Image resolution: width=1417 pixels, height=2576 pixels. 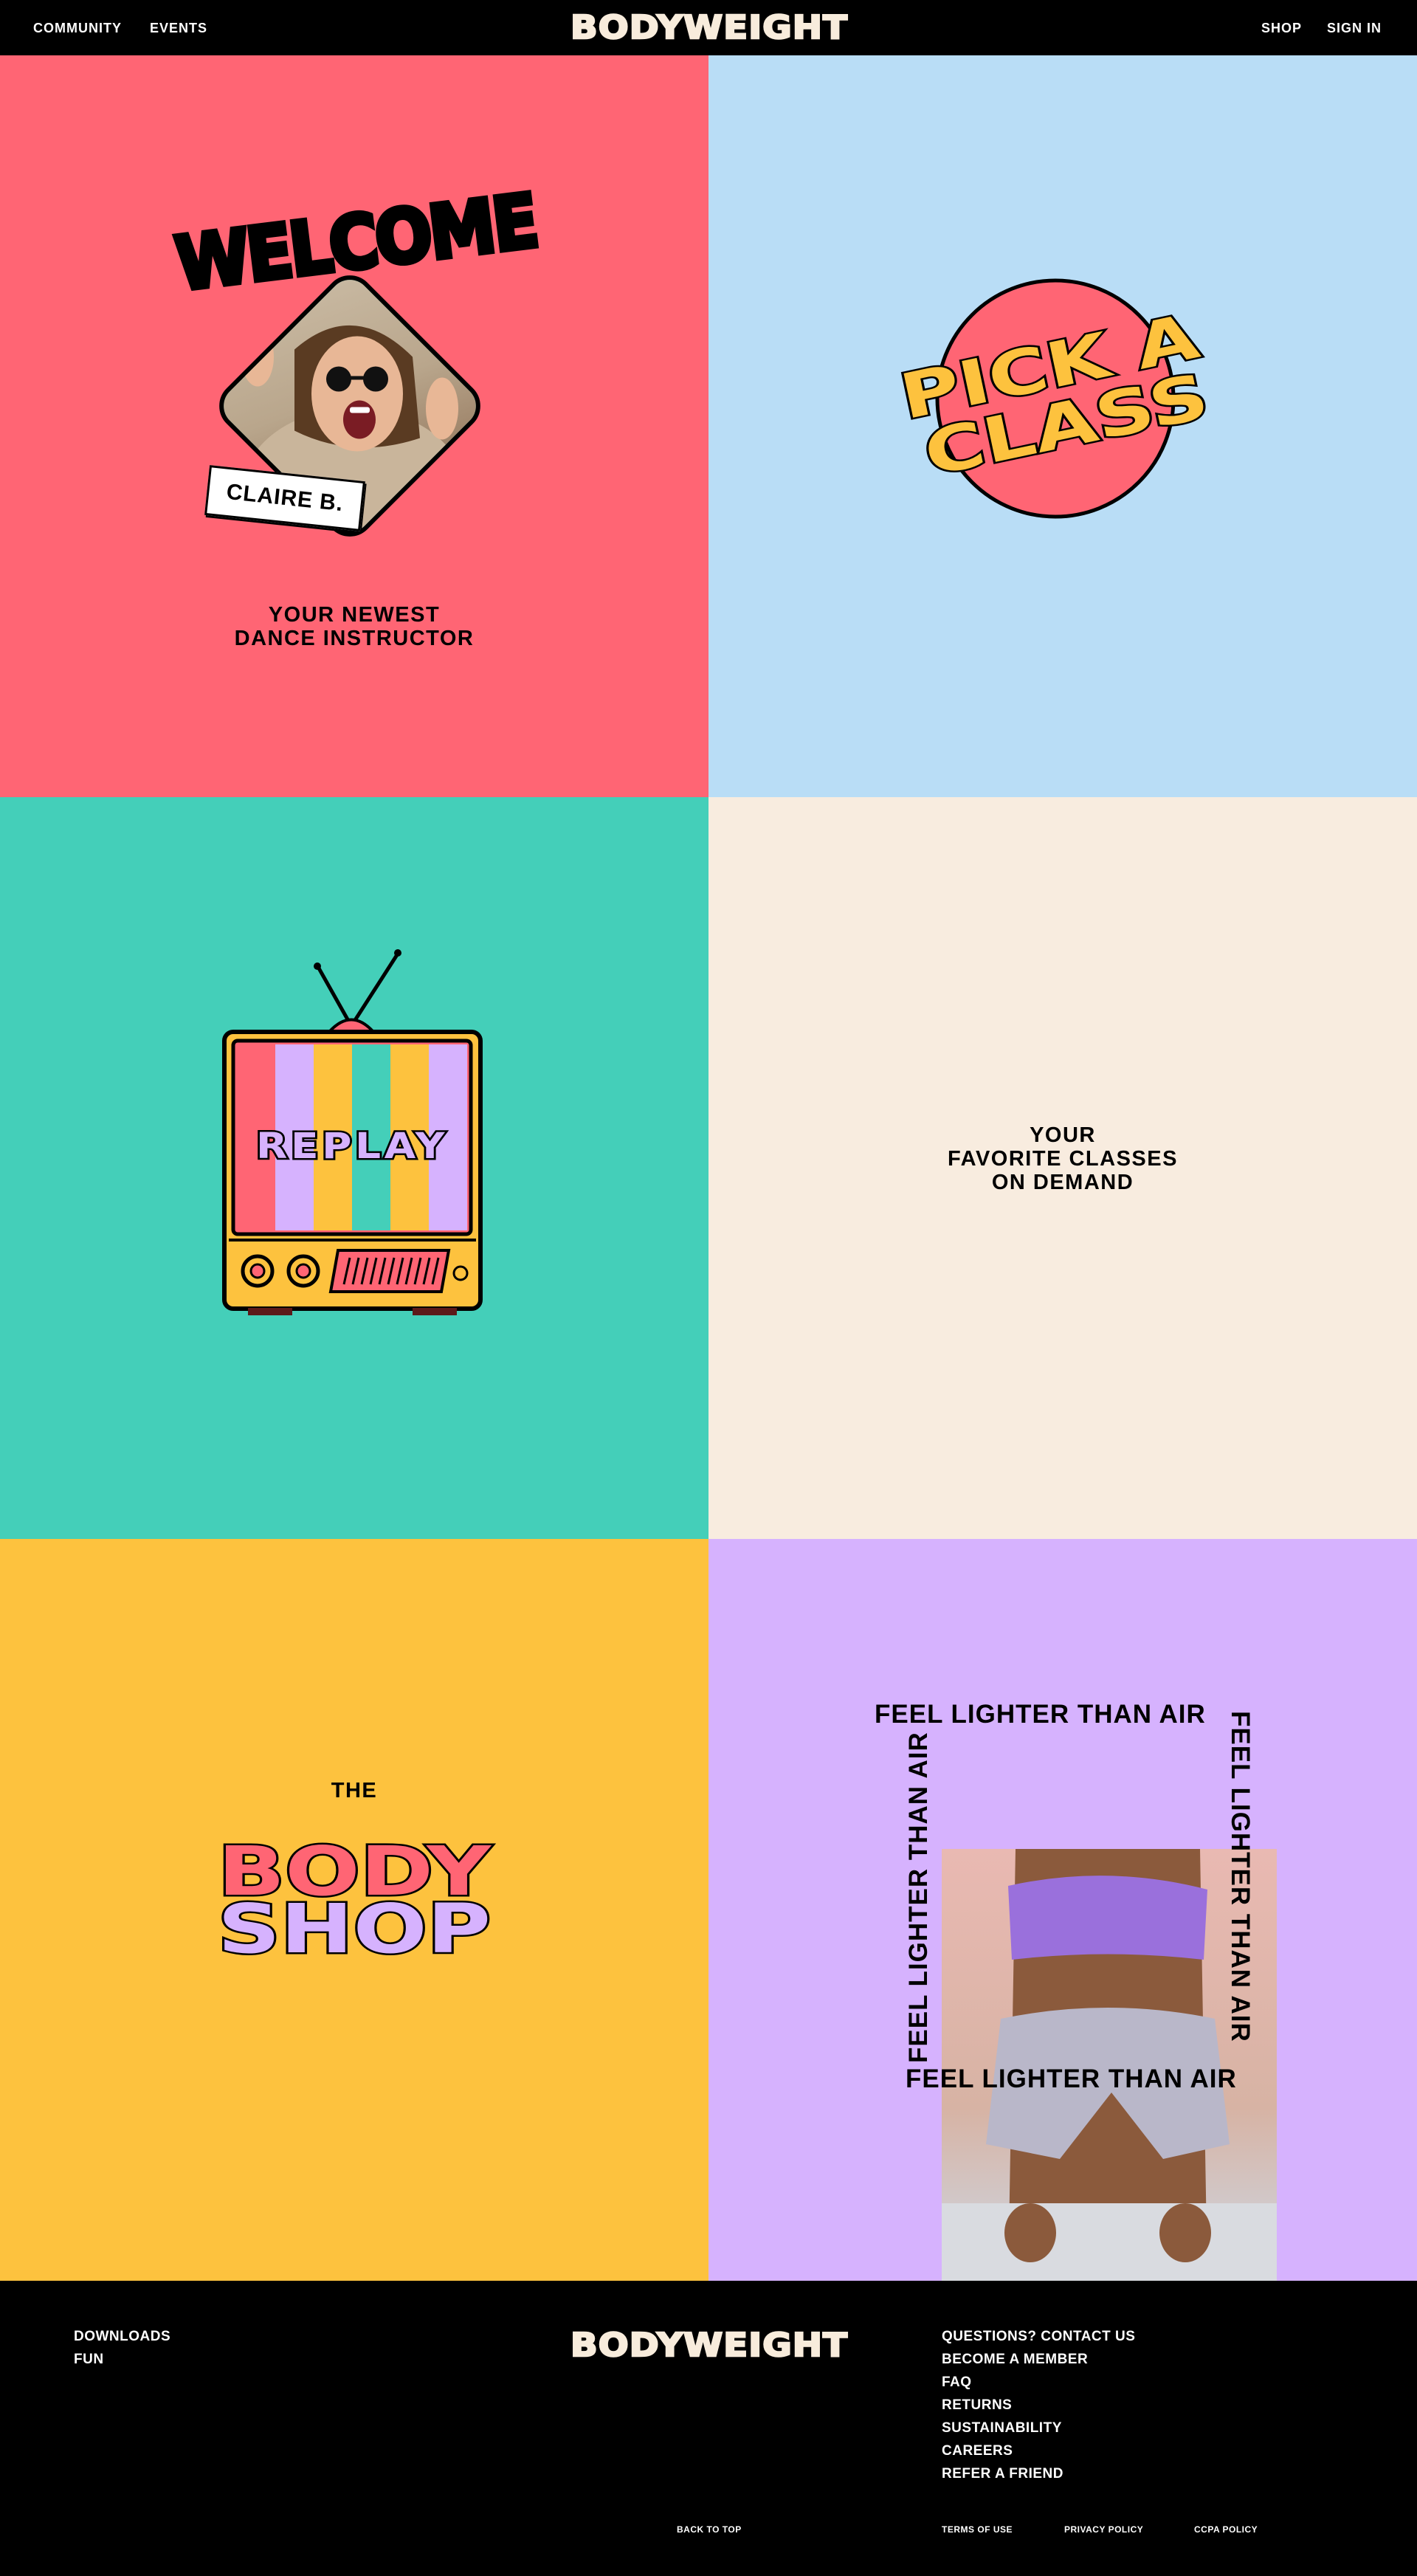 What do you see at coordinates (978, 2450) in the screenshot?
I see `footer-careers-link: CAREERS` at bounding box center [978, 2450].